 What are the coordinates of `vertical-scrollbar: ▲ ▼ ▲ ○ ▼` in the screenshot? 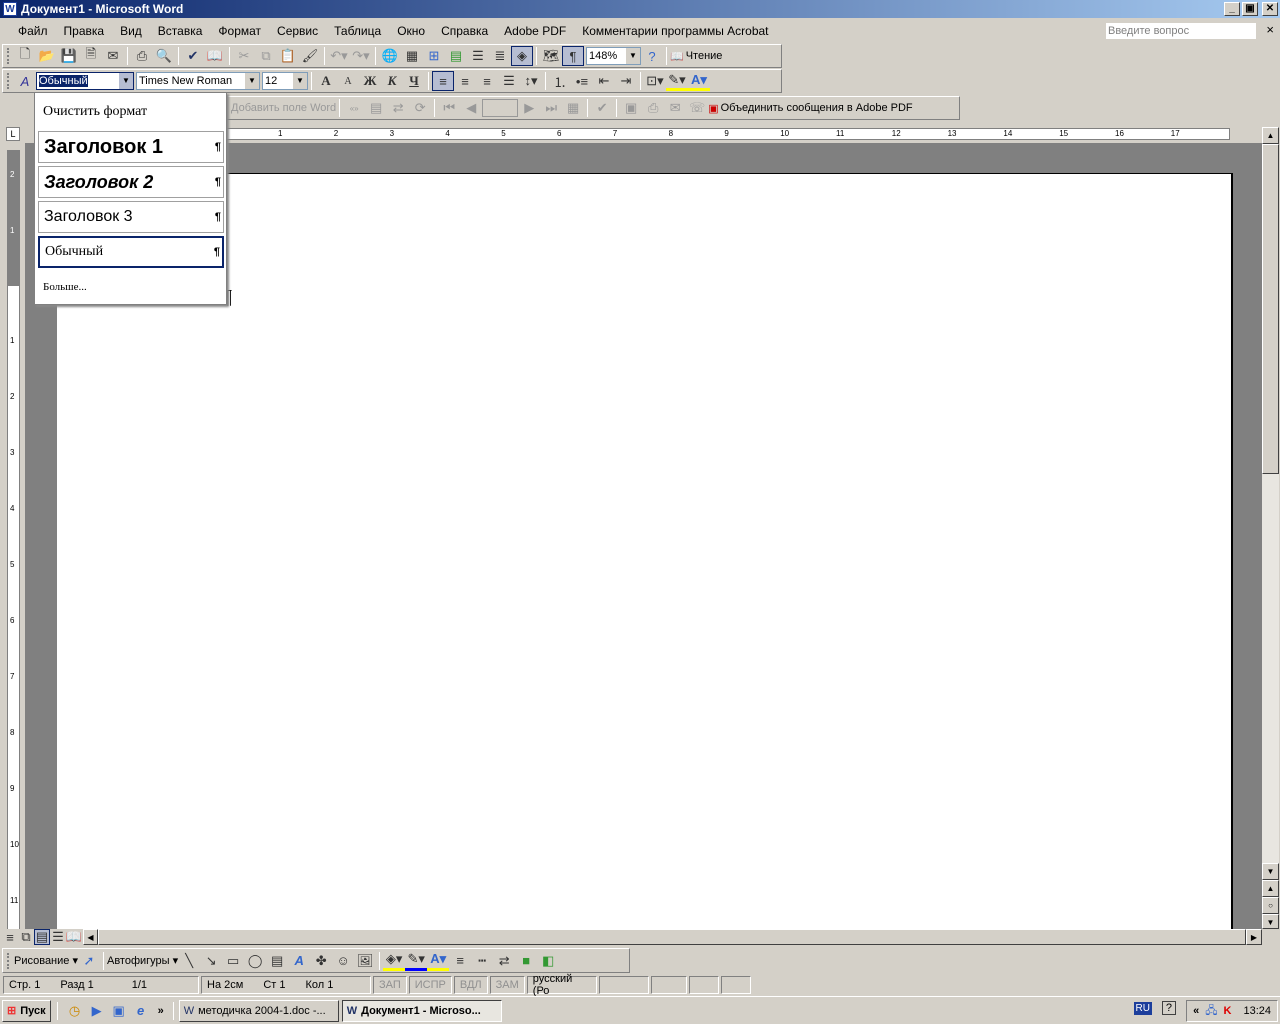 It's located at (1270, 528).